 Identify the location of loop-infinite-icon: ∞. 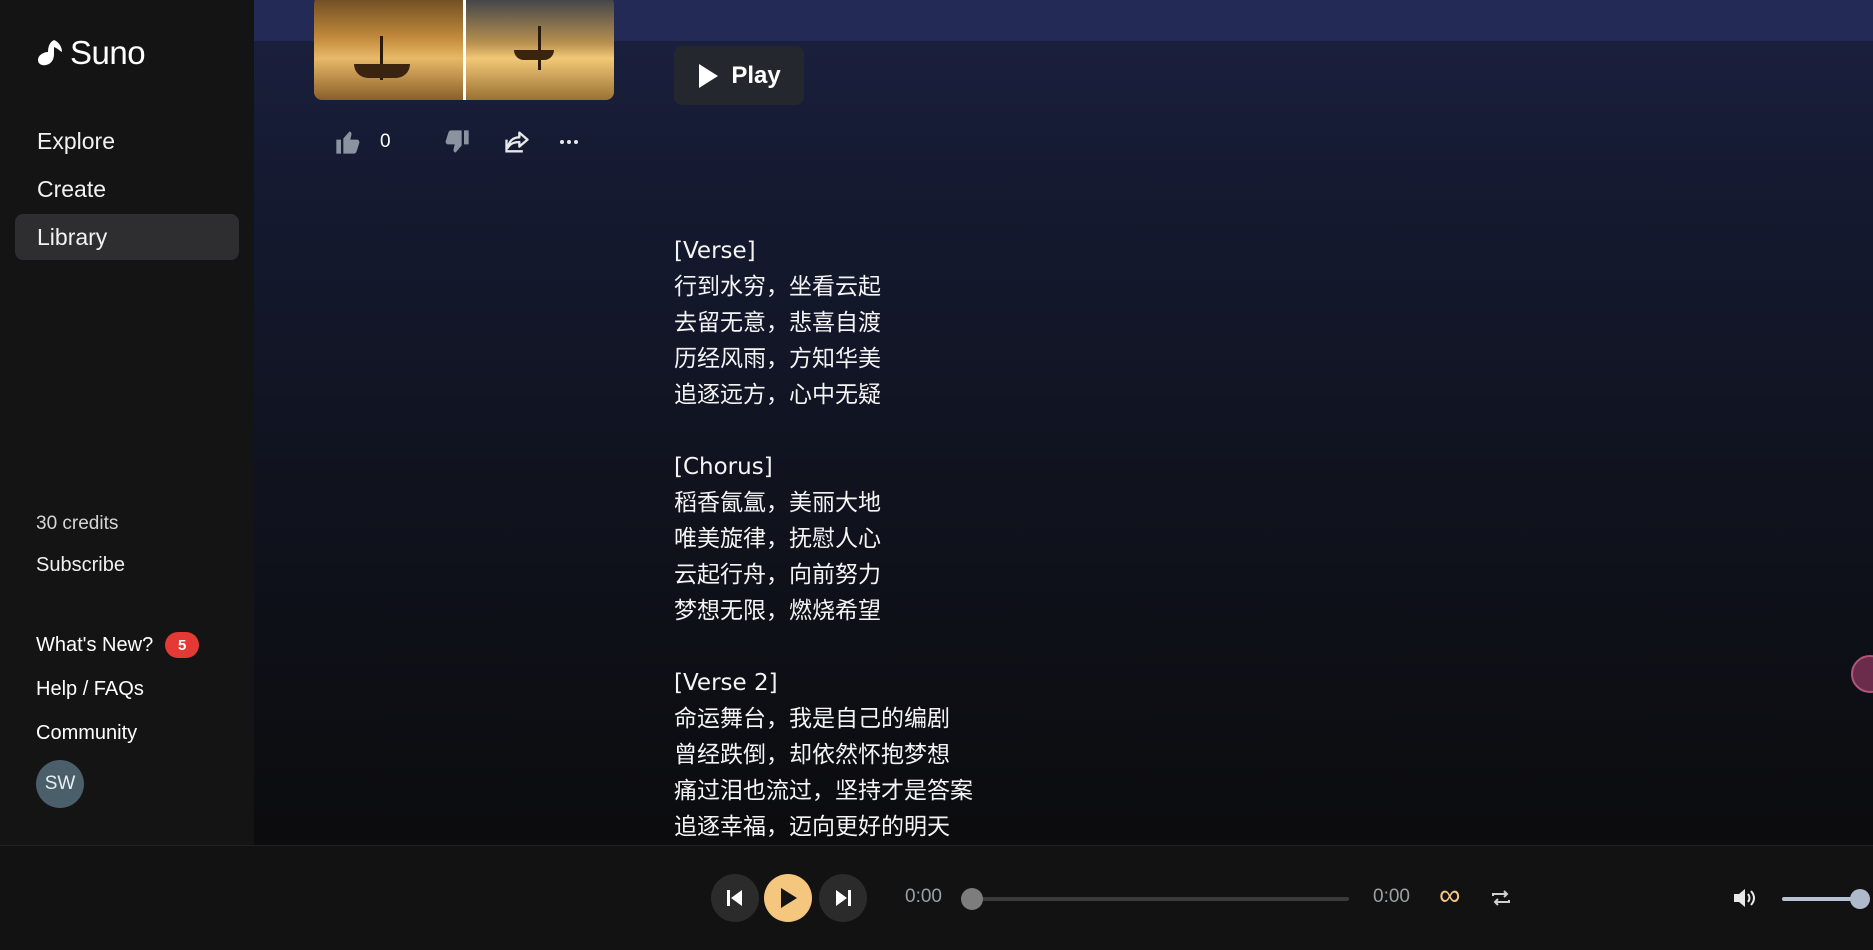
(1449, 896).